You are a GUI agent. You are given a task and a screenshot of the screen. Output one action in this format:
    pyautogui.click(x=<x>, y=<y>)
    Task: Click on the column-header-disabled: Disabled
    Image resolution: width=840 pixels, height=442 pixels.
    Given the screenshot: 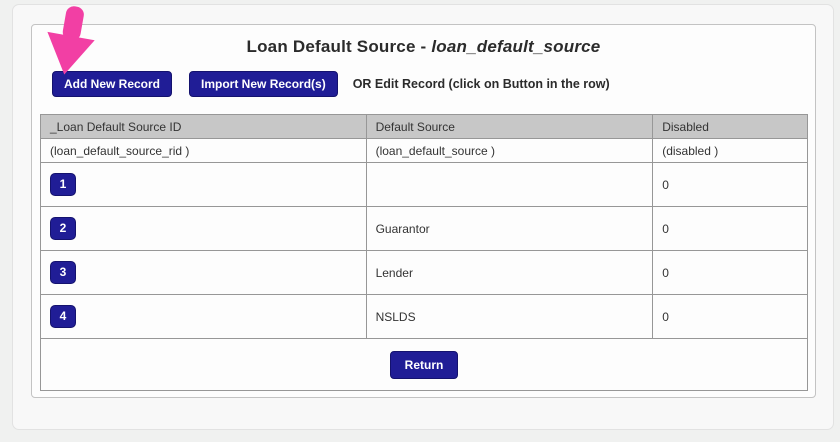 What is the action you would take?
    pyautogui.click(x=730, y=126)
    